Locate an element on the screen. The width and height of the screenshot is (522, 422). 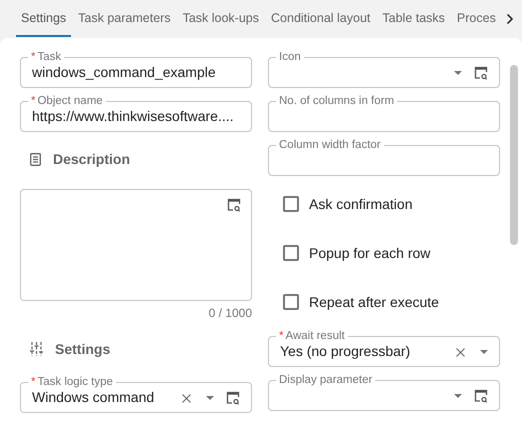
field-label: Column width factor is located at coordinates (330, 145).